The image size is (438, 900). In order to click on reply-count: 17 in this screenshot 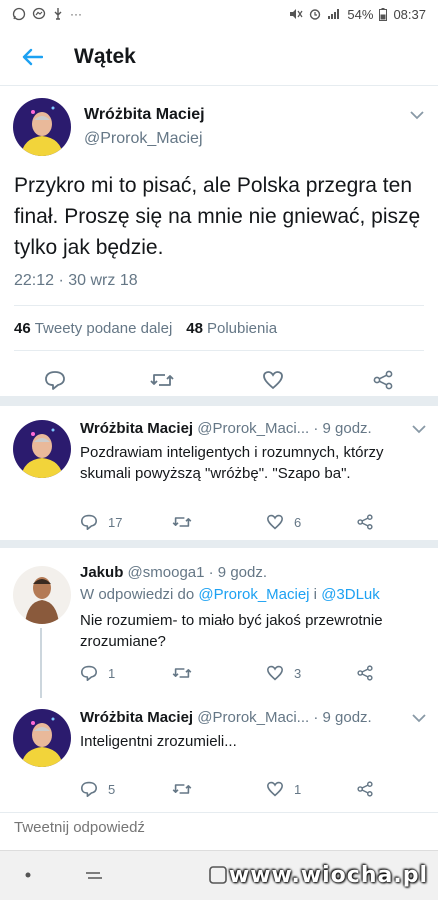, I will do `click(115, 522)`.